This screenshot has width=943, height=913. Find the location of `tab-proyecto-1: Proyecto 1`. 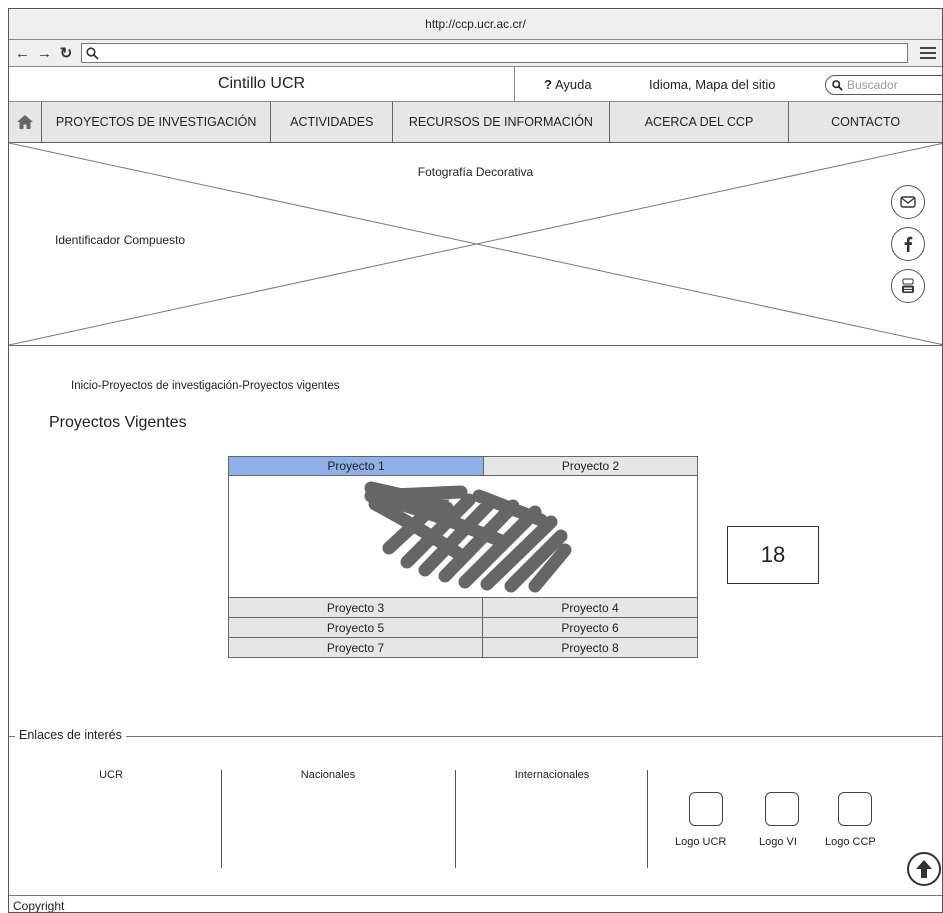

tab-proyecto-1: Proyecto 1 is located at coordinates (356, 466).